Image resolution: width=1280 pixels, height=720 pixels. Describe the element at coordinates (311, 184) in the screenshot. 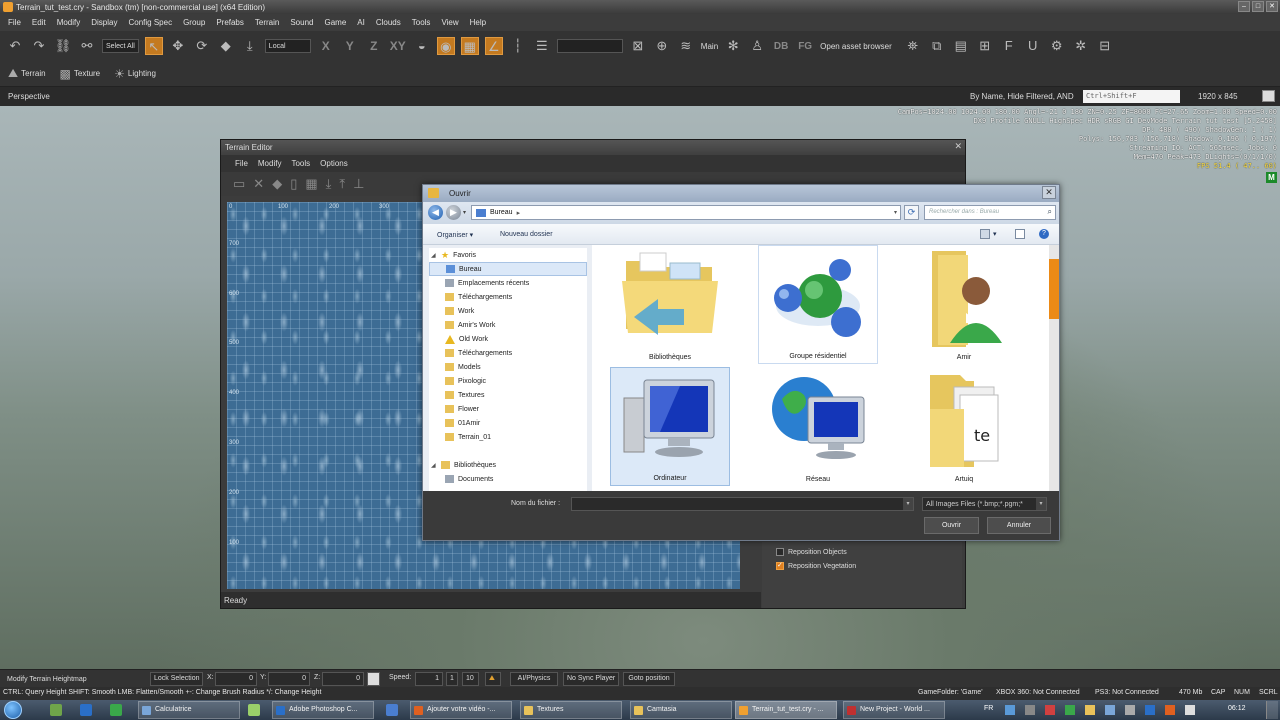

I see `heightmap-icon: ▦` at that location.